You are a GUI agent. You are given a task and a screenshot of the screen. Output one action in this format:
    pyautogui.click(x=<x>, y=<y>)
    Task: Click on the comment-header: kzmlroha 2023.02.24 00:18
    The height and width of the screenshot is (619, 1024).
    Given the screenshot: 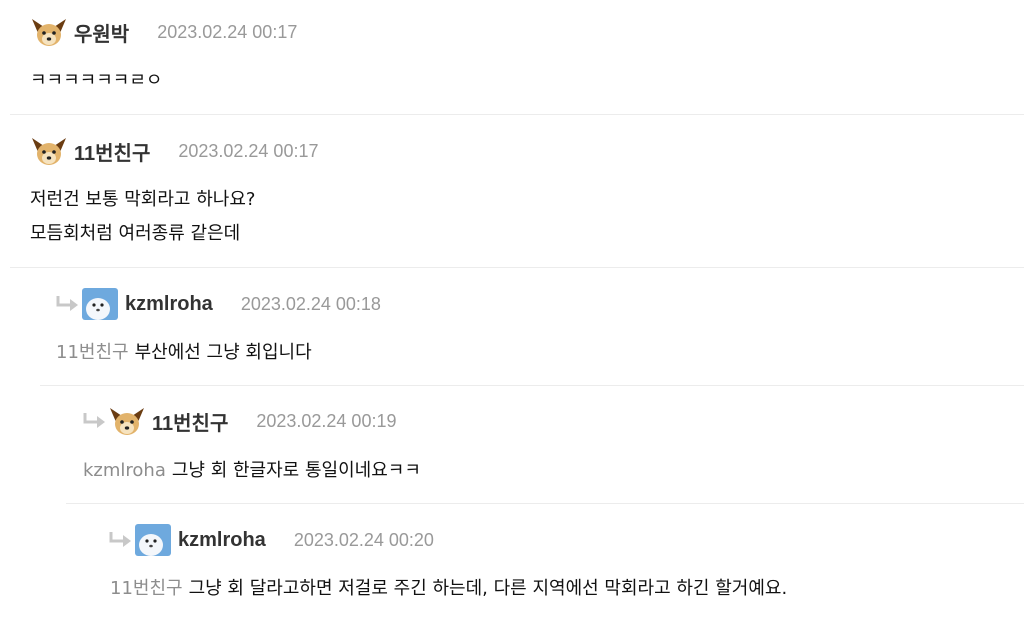 What is the action you would take?
    pyautogui.click(x=218, y=304)
    